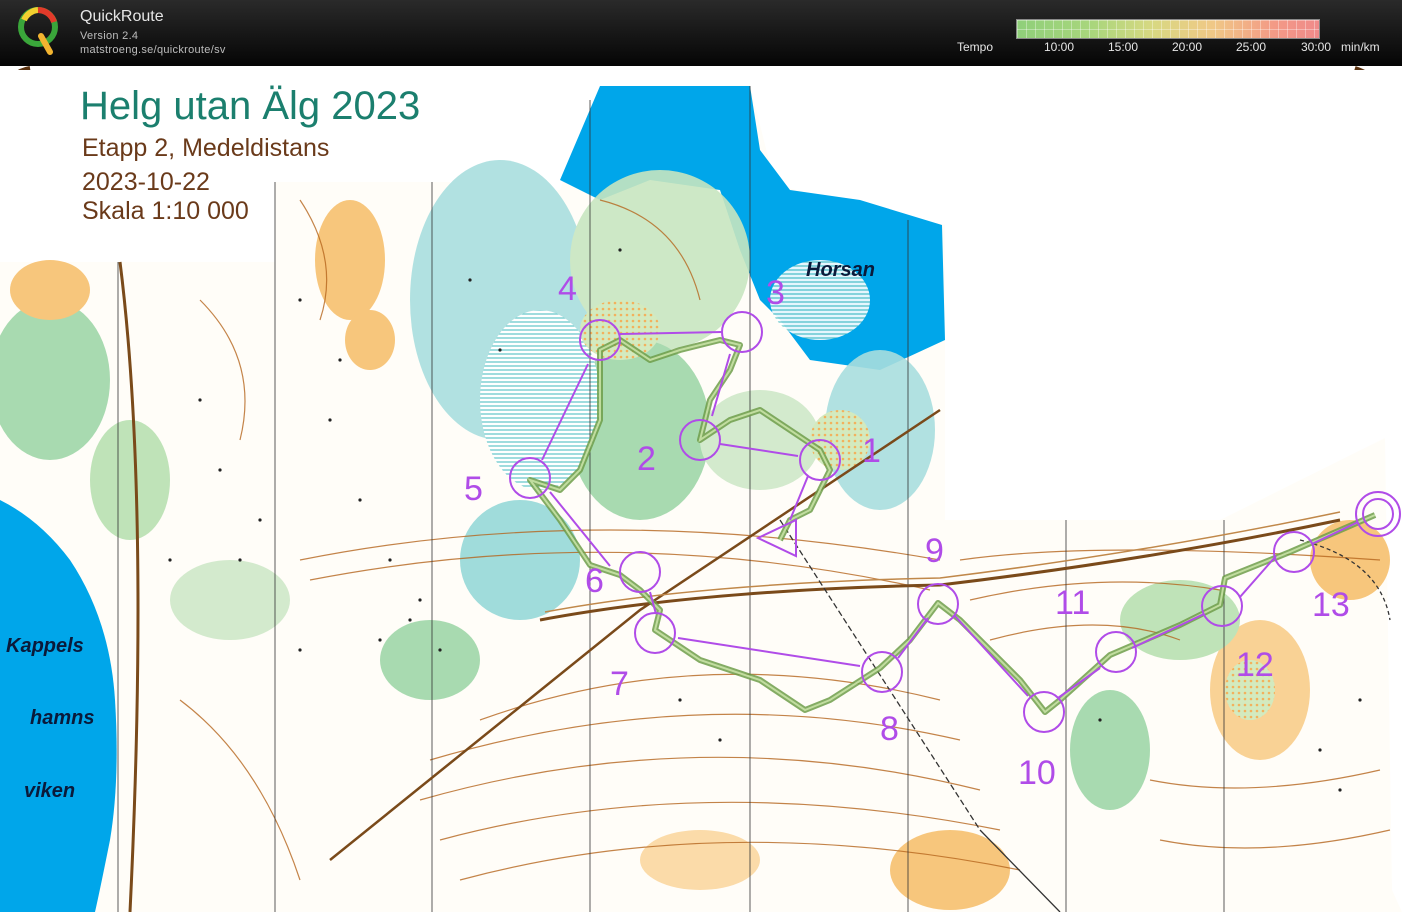 This screenshot has width=1402, height=912. What do you see at coordinates (45, 646) in the screenshot?
I see `place-name: Kappels` at bounding box center [45, 646].